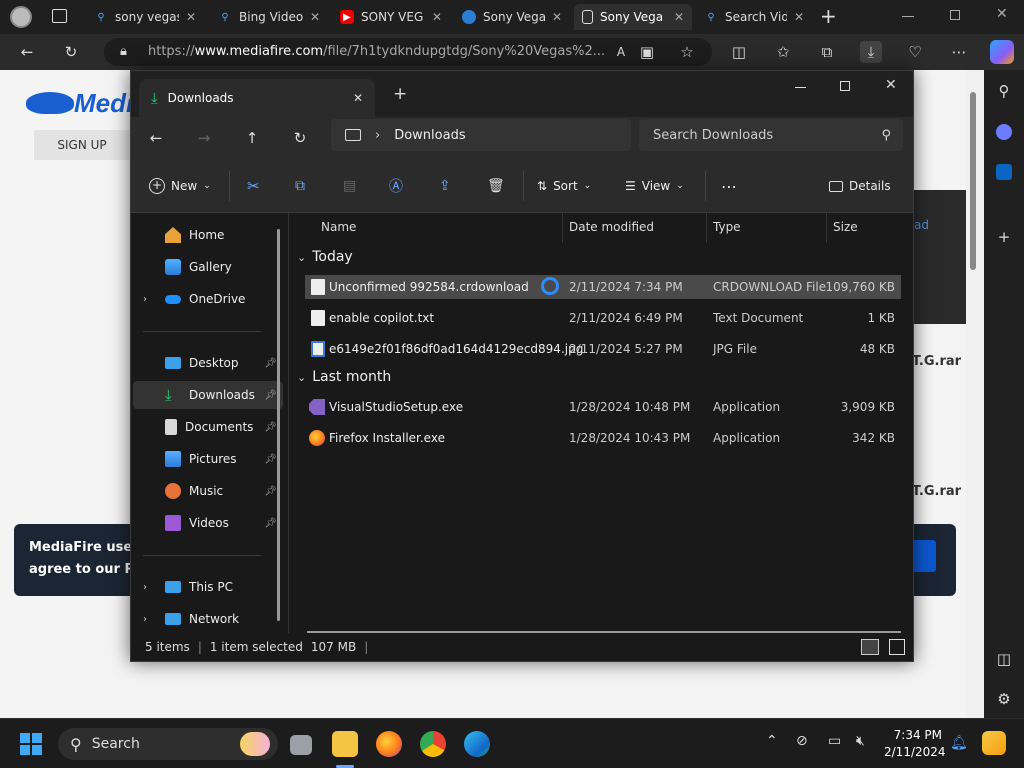  Describe the element at coordinates (208, 363) in the screenshot. I see `nav-desktop: Desktop 📌︎` at that location.